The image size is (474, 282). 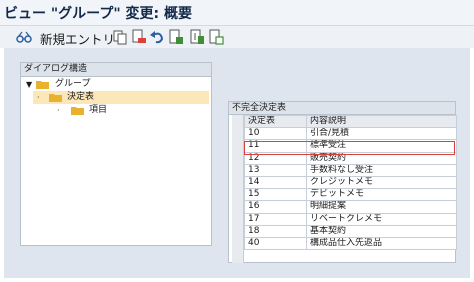 What do you see at coordinates (381, 231) in the screenshot?
I see `cell-description: 基本契約` at bounding box center [381, 231].